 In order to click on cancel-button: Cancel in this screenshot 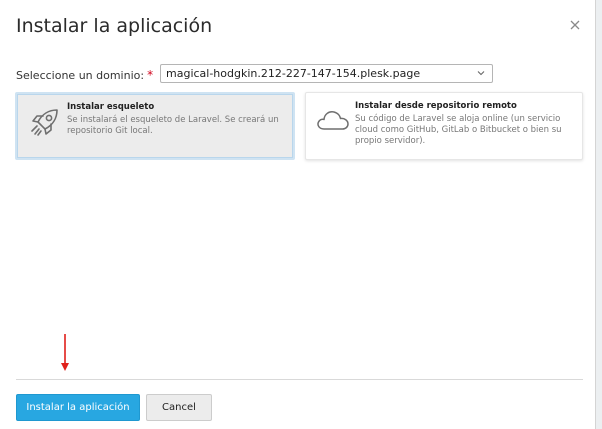, I will do `click(179, 407)`.